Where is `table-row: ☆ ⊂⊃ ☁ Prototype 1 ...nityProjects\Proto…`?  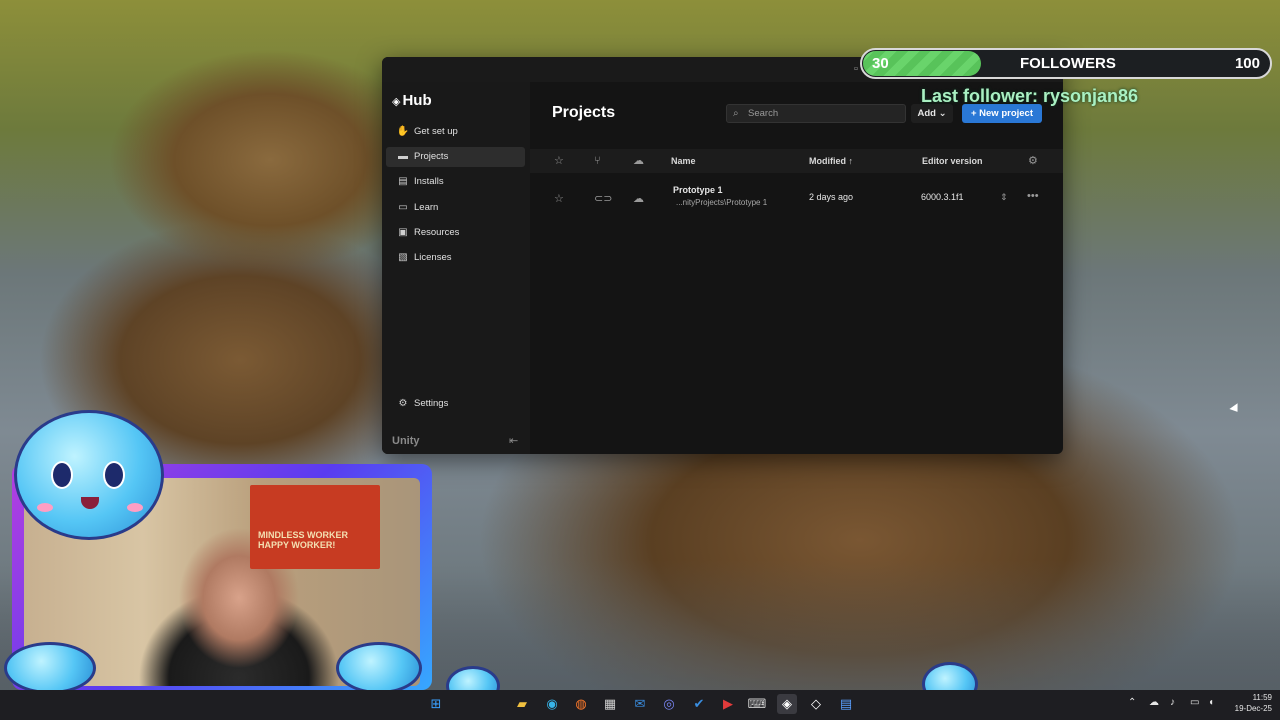 table-row: ☆ ⊂⊃ ☁ Prototype 1 ...nityProjects\Proto… is located at coordinates (796, 200).